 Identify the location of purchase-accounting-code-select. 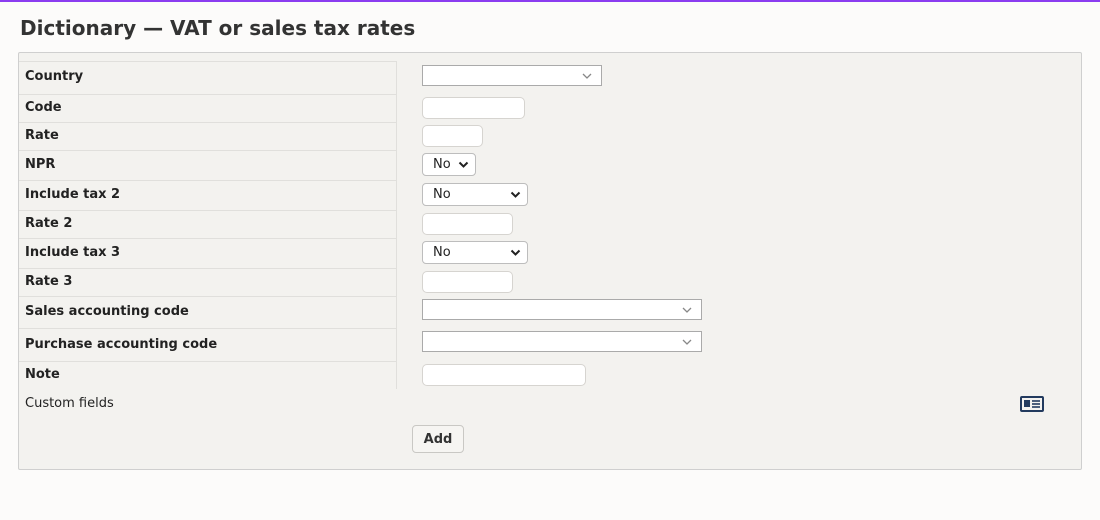
(562, 341).